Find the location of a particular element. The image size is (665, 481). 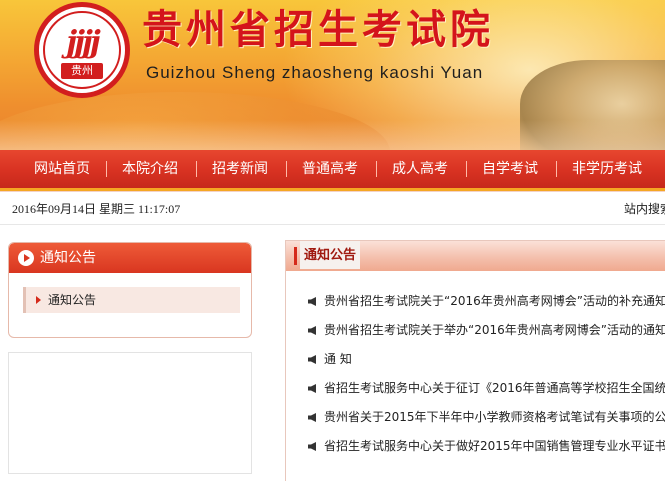

news-item: 贵州省招生考试院关于“2016年贵州高考网博会”活动的补充通知 is located at coordinates (486, 301).